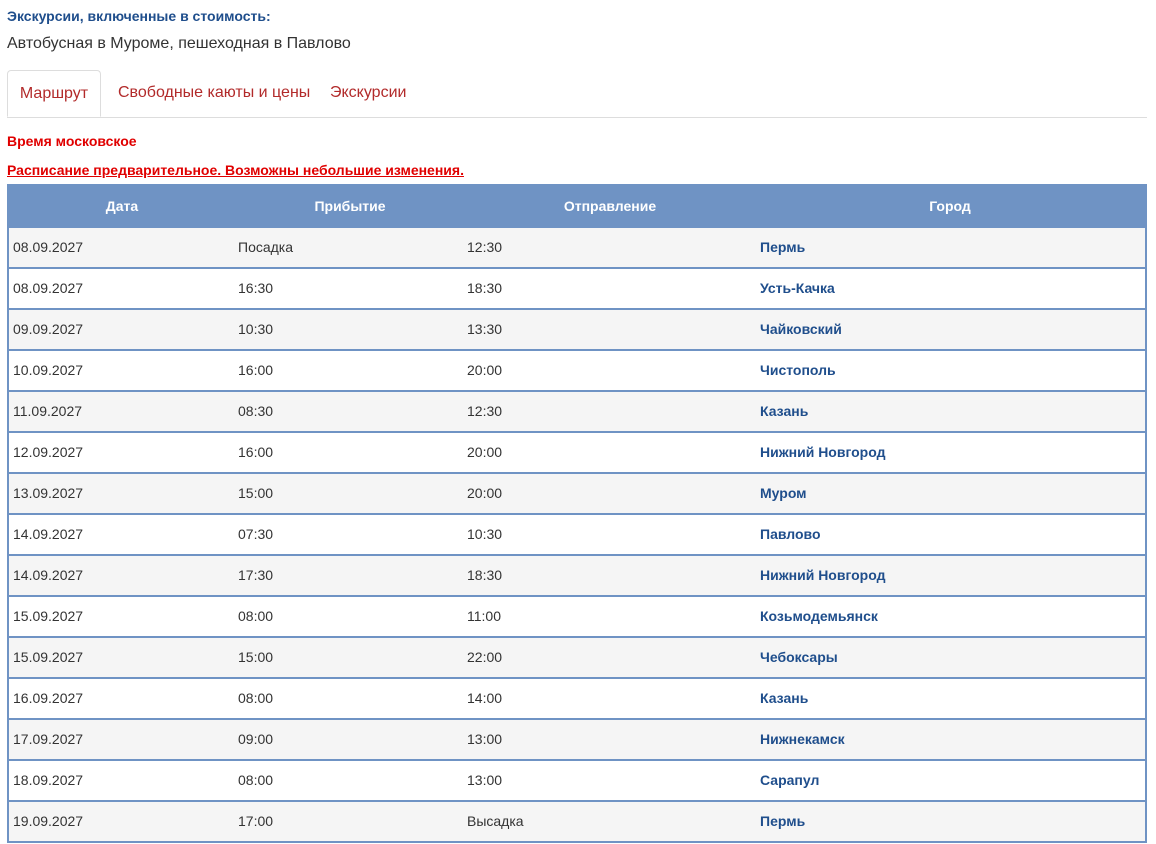 Image resolution: width=1156 pixels, height=844 pixels. I want to click on header-date: Дата, so click(122, 206).